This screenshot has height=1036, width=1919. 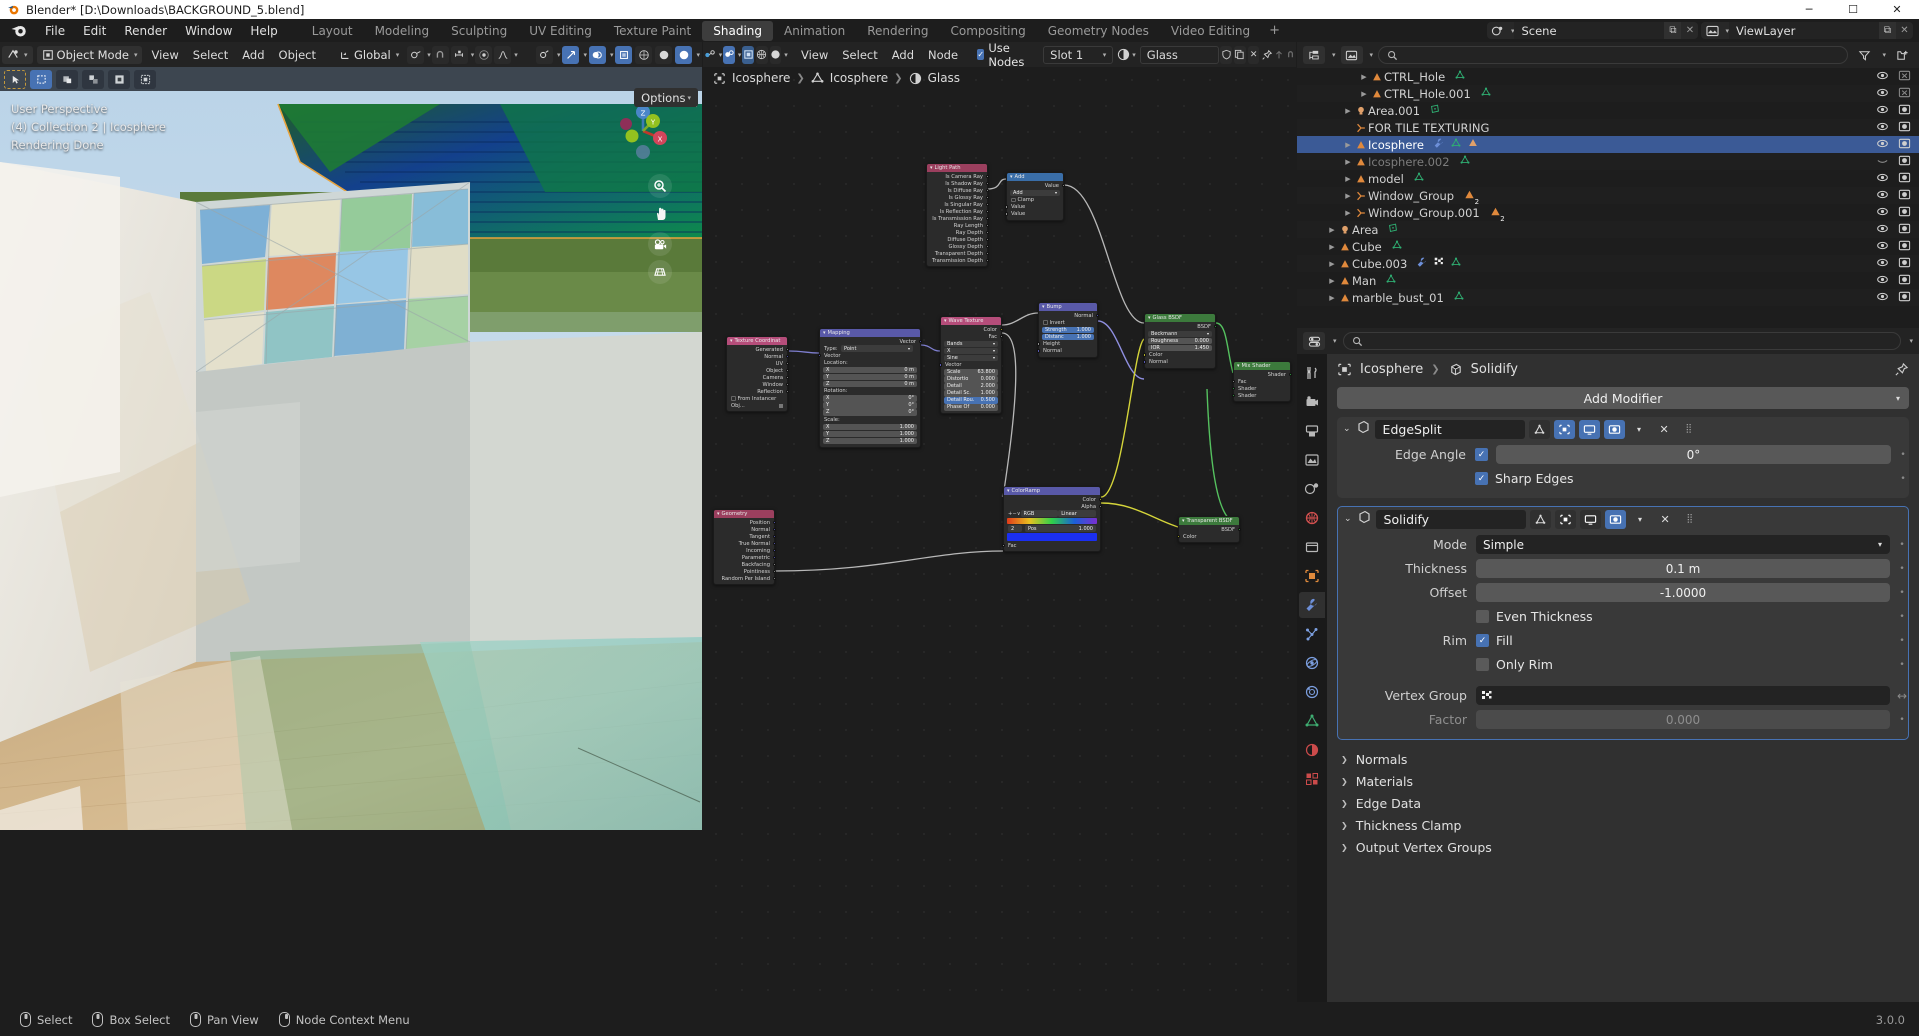 I want to click on outliner-row-window-group: ▶ Window_Group 2, so click(x=1608, y=196).